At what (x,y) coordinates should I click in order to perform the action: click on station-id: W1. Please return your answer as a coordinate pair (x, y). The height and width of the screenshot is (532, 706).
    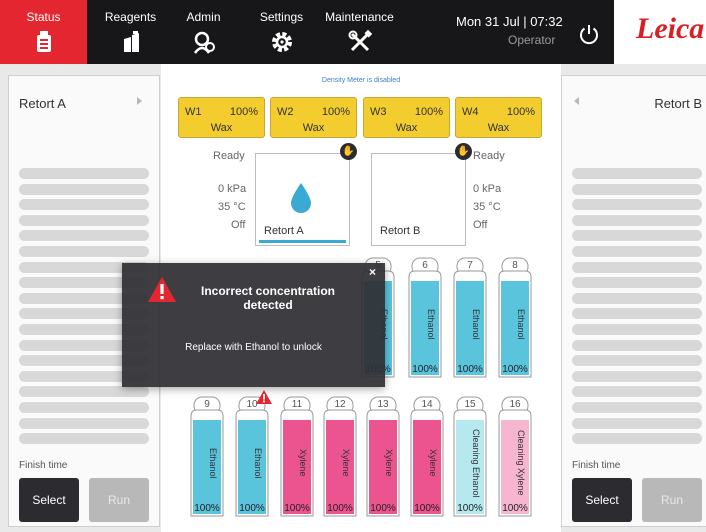
    Looking at the image, I should click on (193, 112).